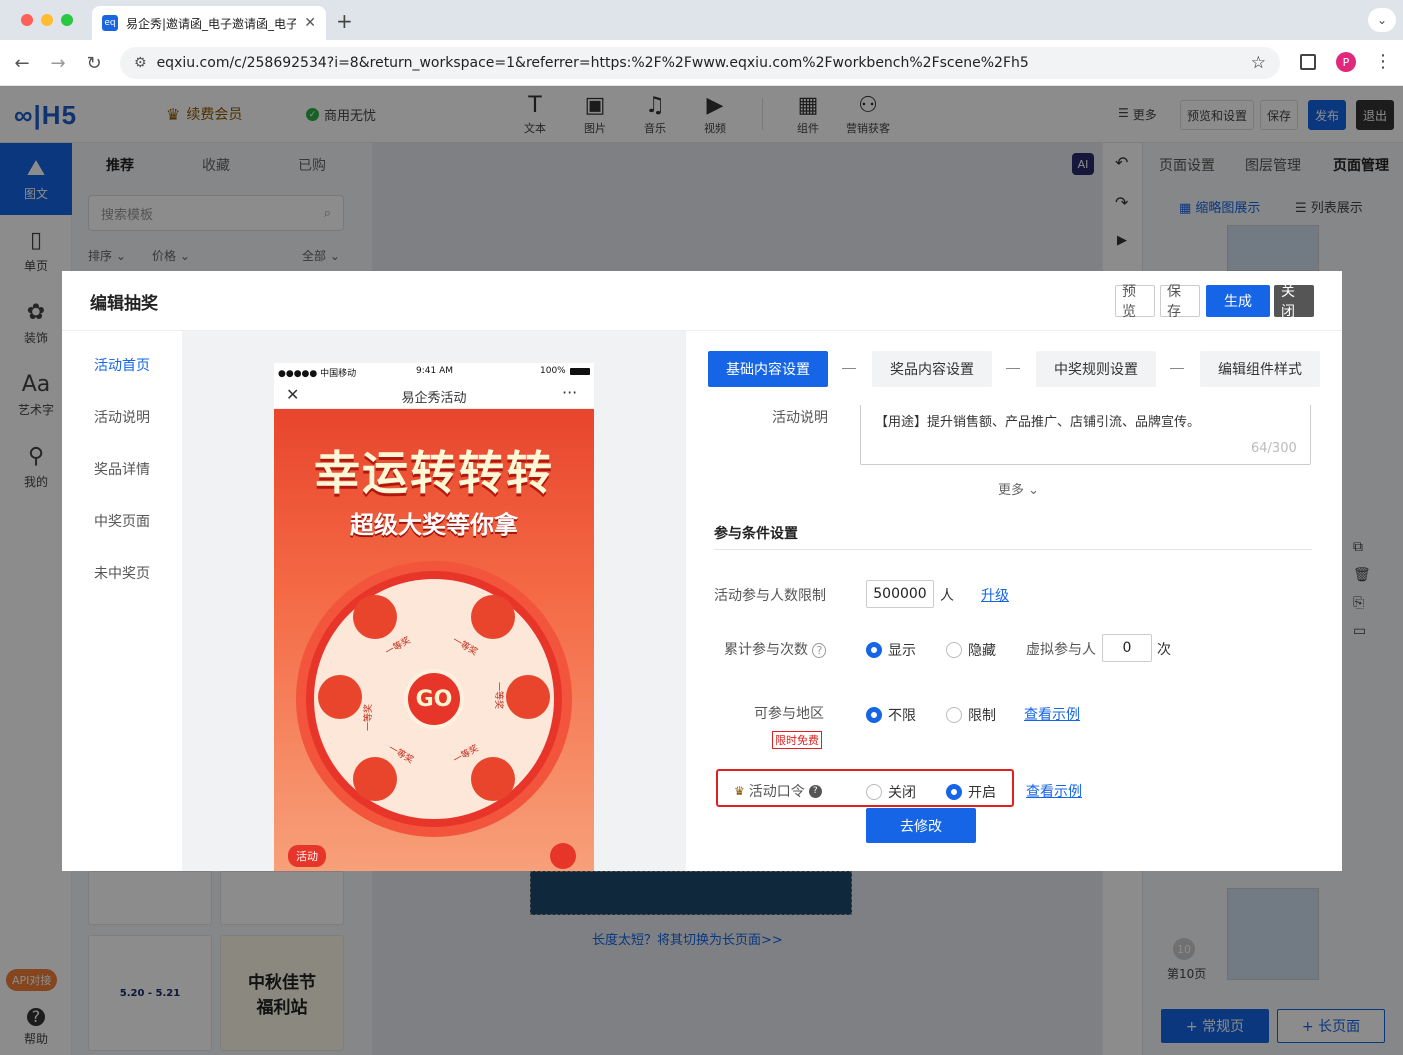  What do you see at coordinates (921, 825) in the screenshot?
I see `go-modify-button: 去修改` at bounding box center [921, 825].